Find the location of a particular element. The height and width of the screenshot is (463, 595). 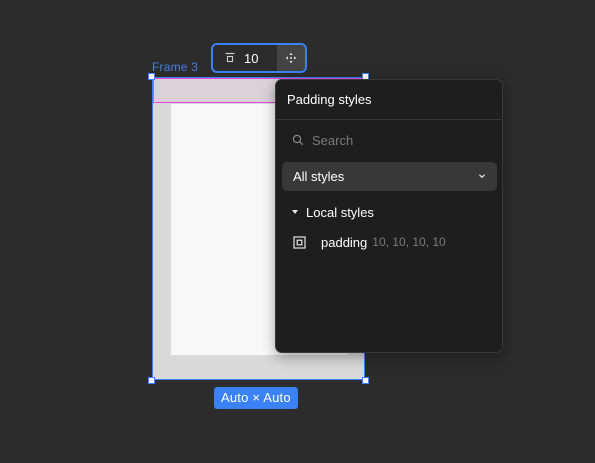

style-item-padding: padding 10, 10, 10, 10 is located at coordinates (389, 242).